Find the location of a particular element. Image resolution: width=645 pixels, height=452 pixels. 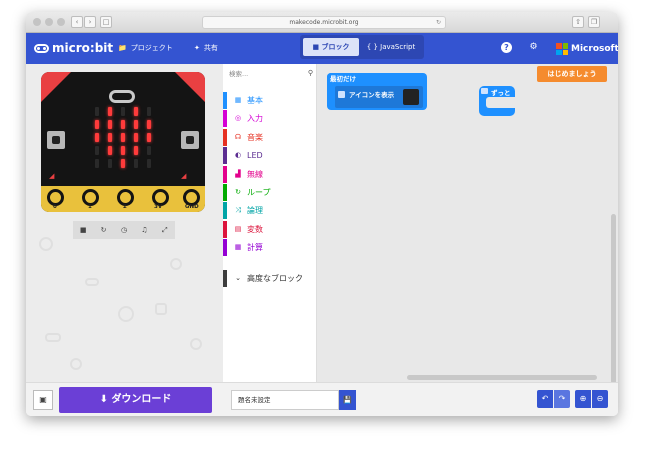

show-icon-block: アイコンを表示 is located at coordinates (379, 97).